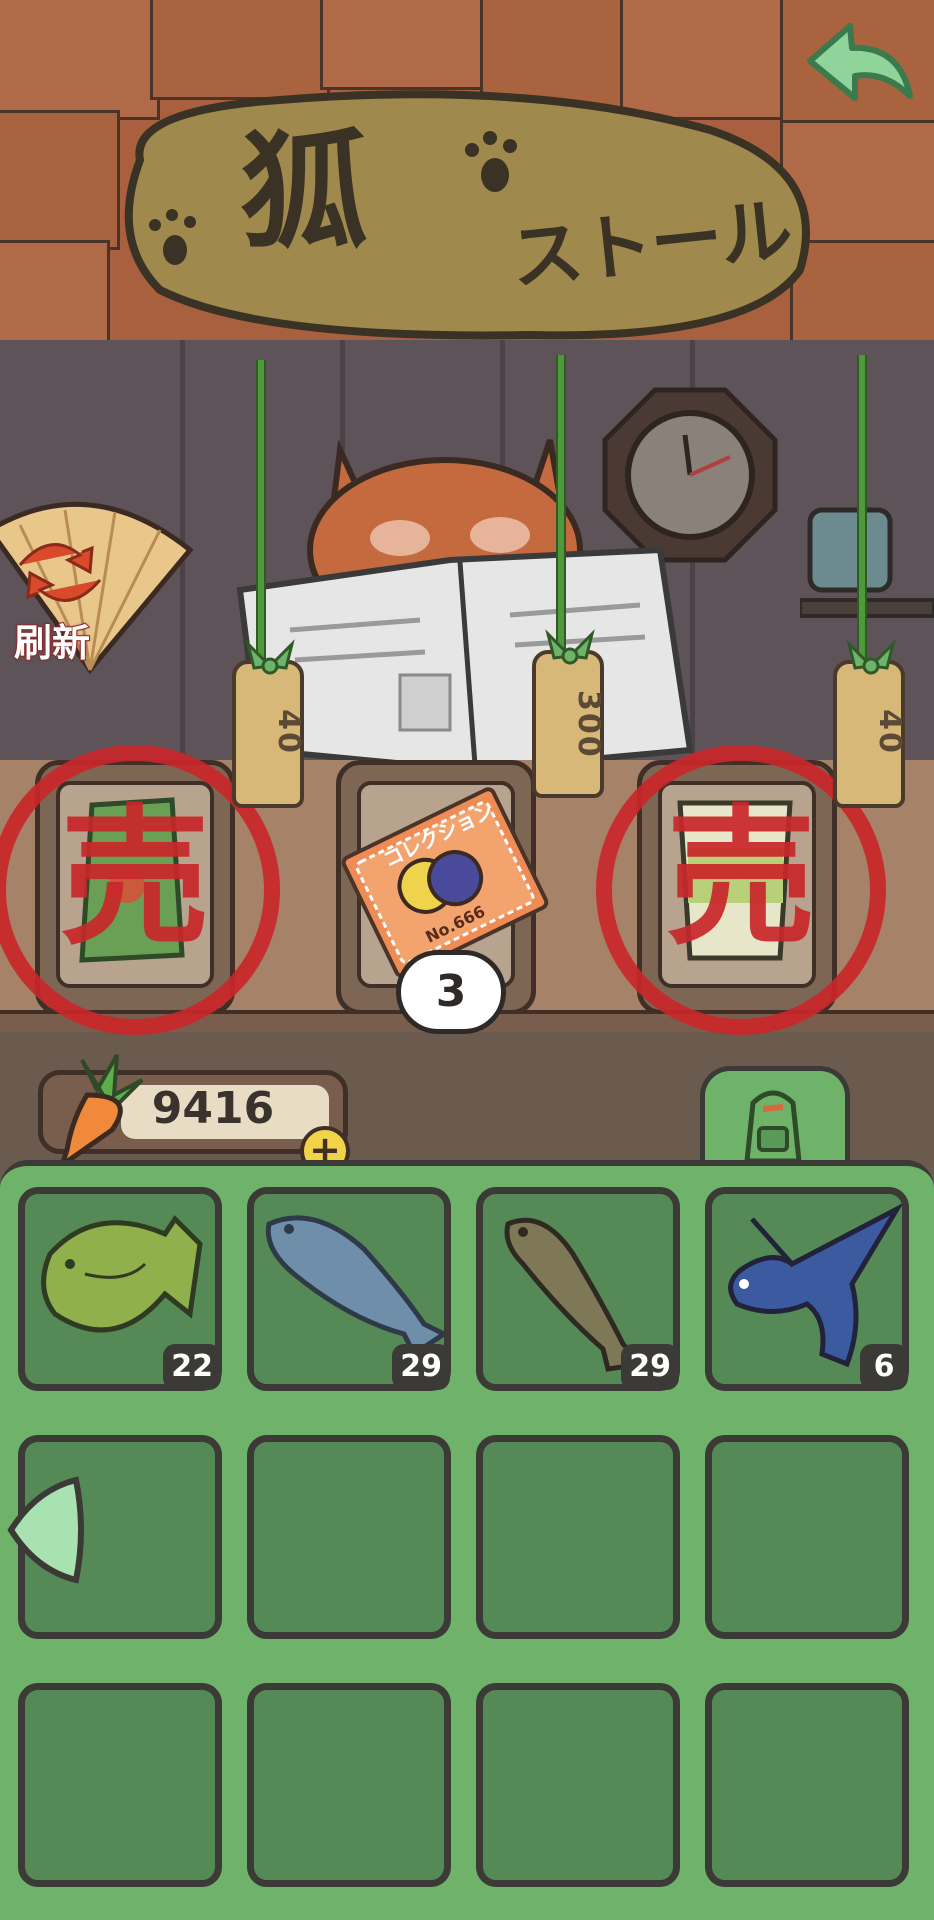  I want to click on item-count: 6, so click(884, 1367).